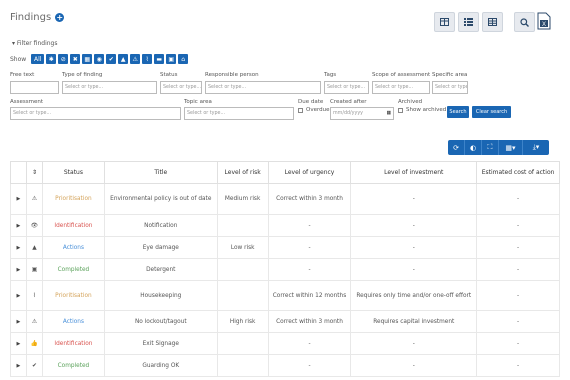 The height and width of the screenshot is (380, 570). What do you see at coordinates (285, 269) in the screenshot?
I see `table-row: ▶ ▣ Completed Detergent - - -` at bounding box center [285, 269].